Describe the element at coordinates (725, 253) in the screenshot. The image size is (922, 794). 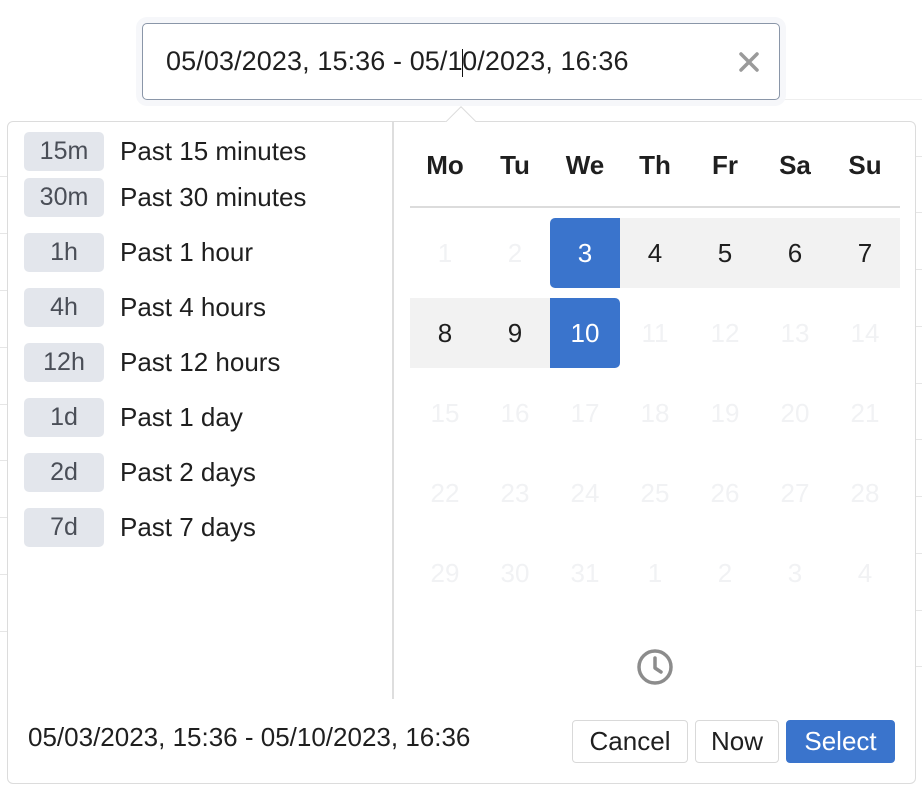
I see `calendar-day-in-range: 5` at that location.